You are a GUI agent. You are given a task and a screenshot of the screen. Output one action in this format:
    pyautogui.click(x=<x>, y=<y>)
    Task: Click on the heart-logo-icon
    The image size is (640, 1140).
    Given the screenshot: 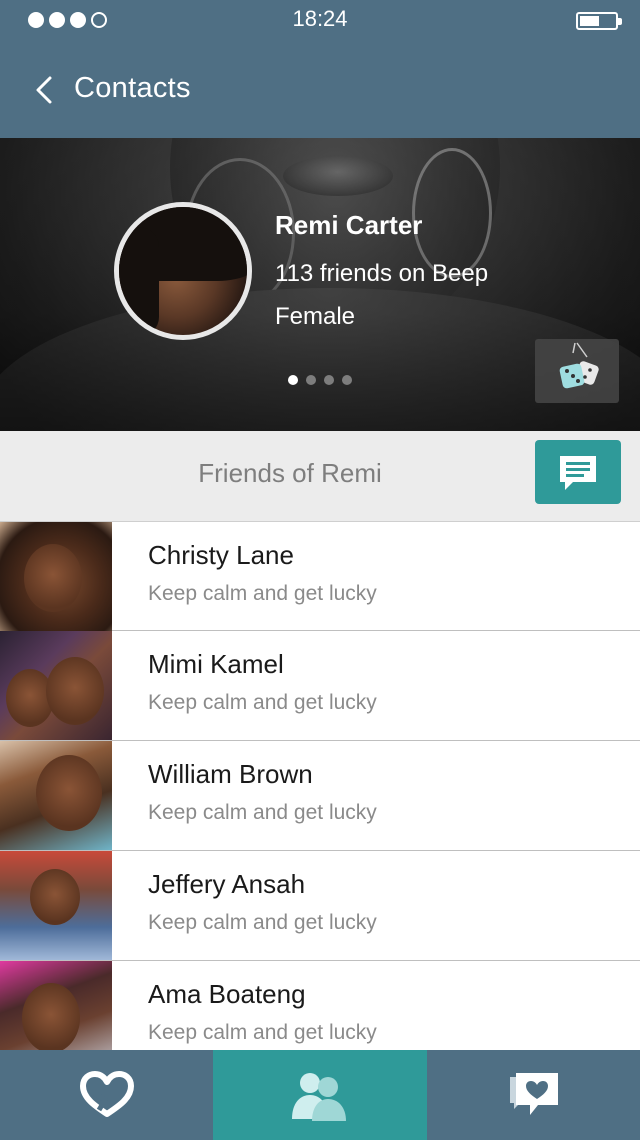 What is the action you would take?
    pyautogui.click(x=106, y=1094)
    